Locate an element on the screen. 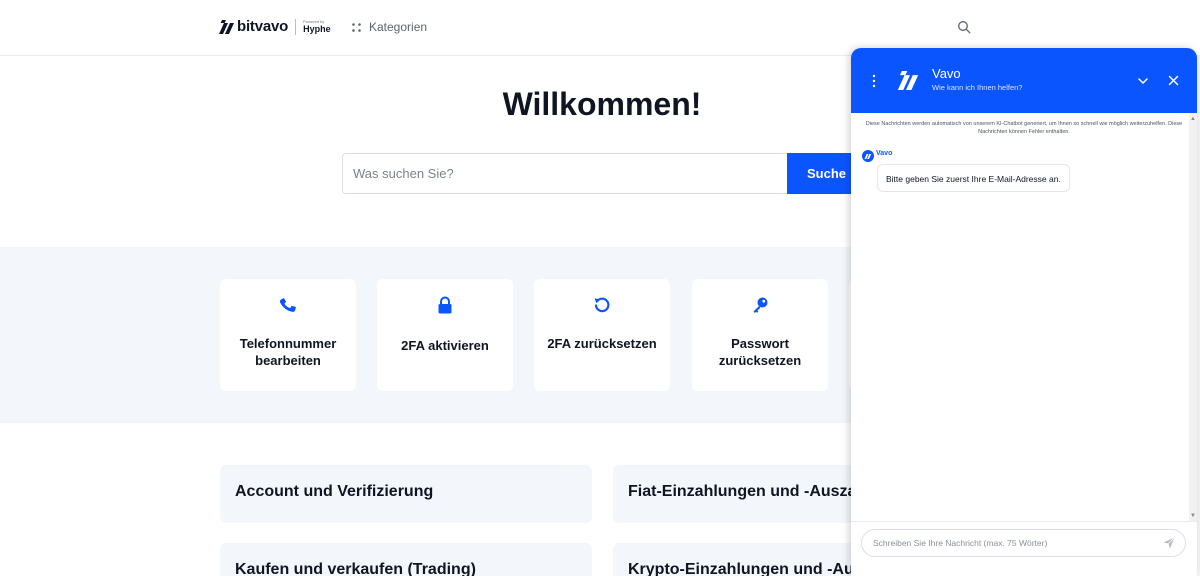  powered-by: Powered by Hyphe is located at coordinates (317, 26).